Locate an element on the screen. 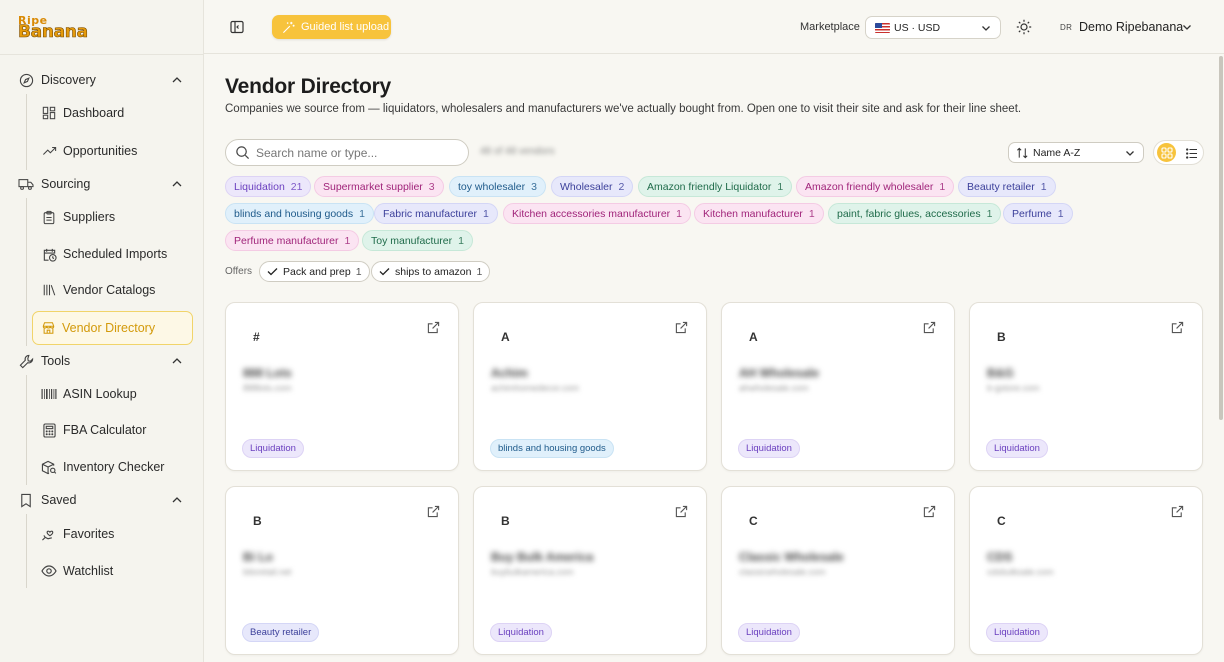  sidebar-item-opportunities: Opportunities is located at coordinates (113, 151).